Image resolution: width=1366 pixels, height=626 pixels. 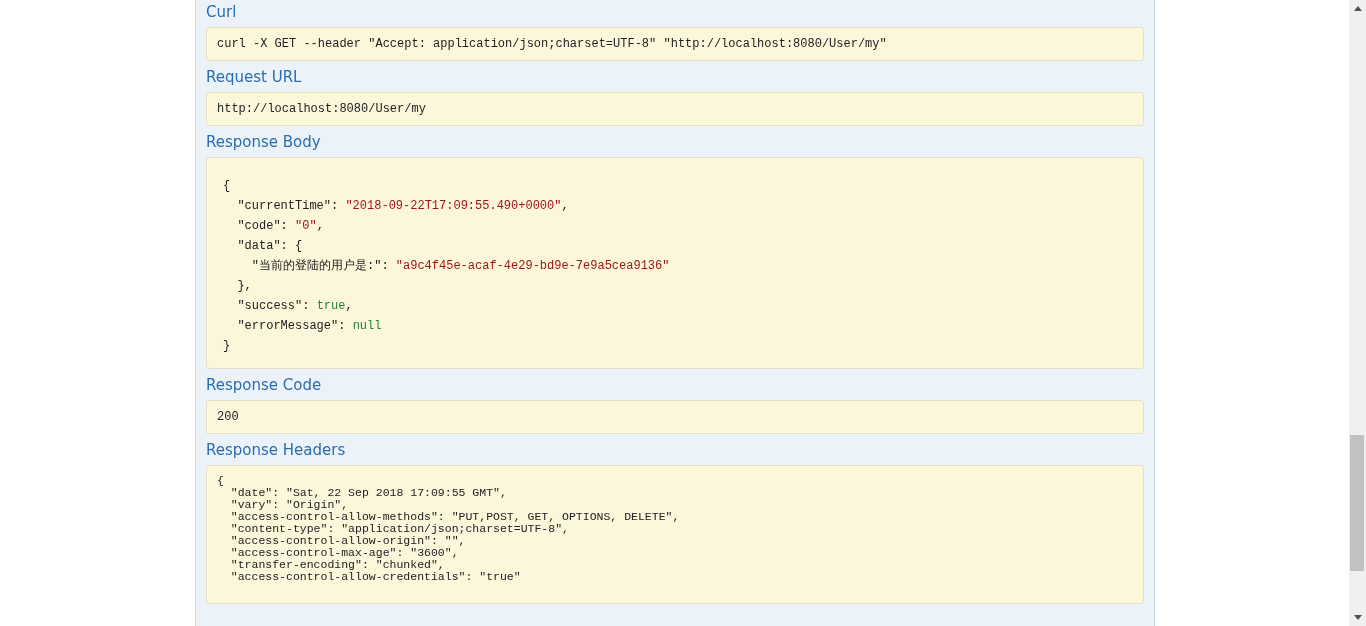 What do you see at coordinates (289, 505) in the screenshot?
I see `code-line: "vary": "Origin",` at bounding box center [289, 505].